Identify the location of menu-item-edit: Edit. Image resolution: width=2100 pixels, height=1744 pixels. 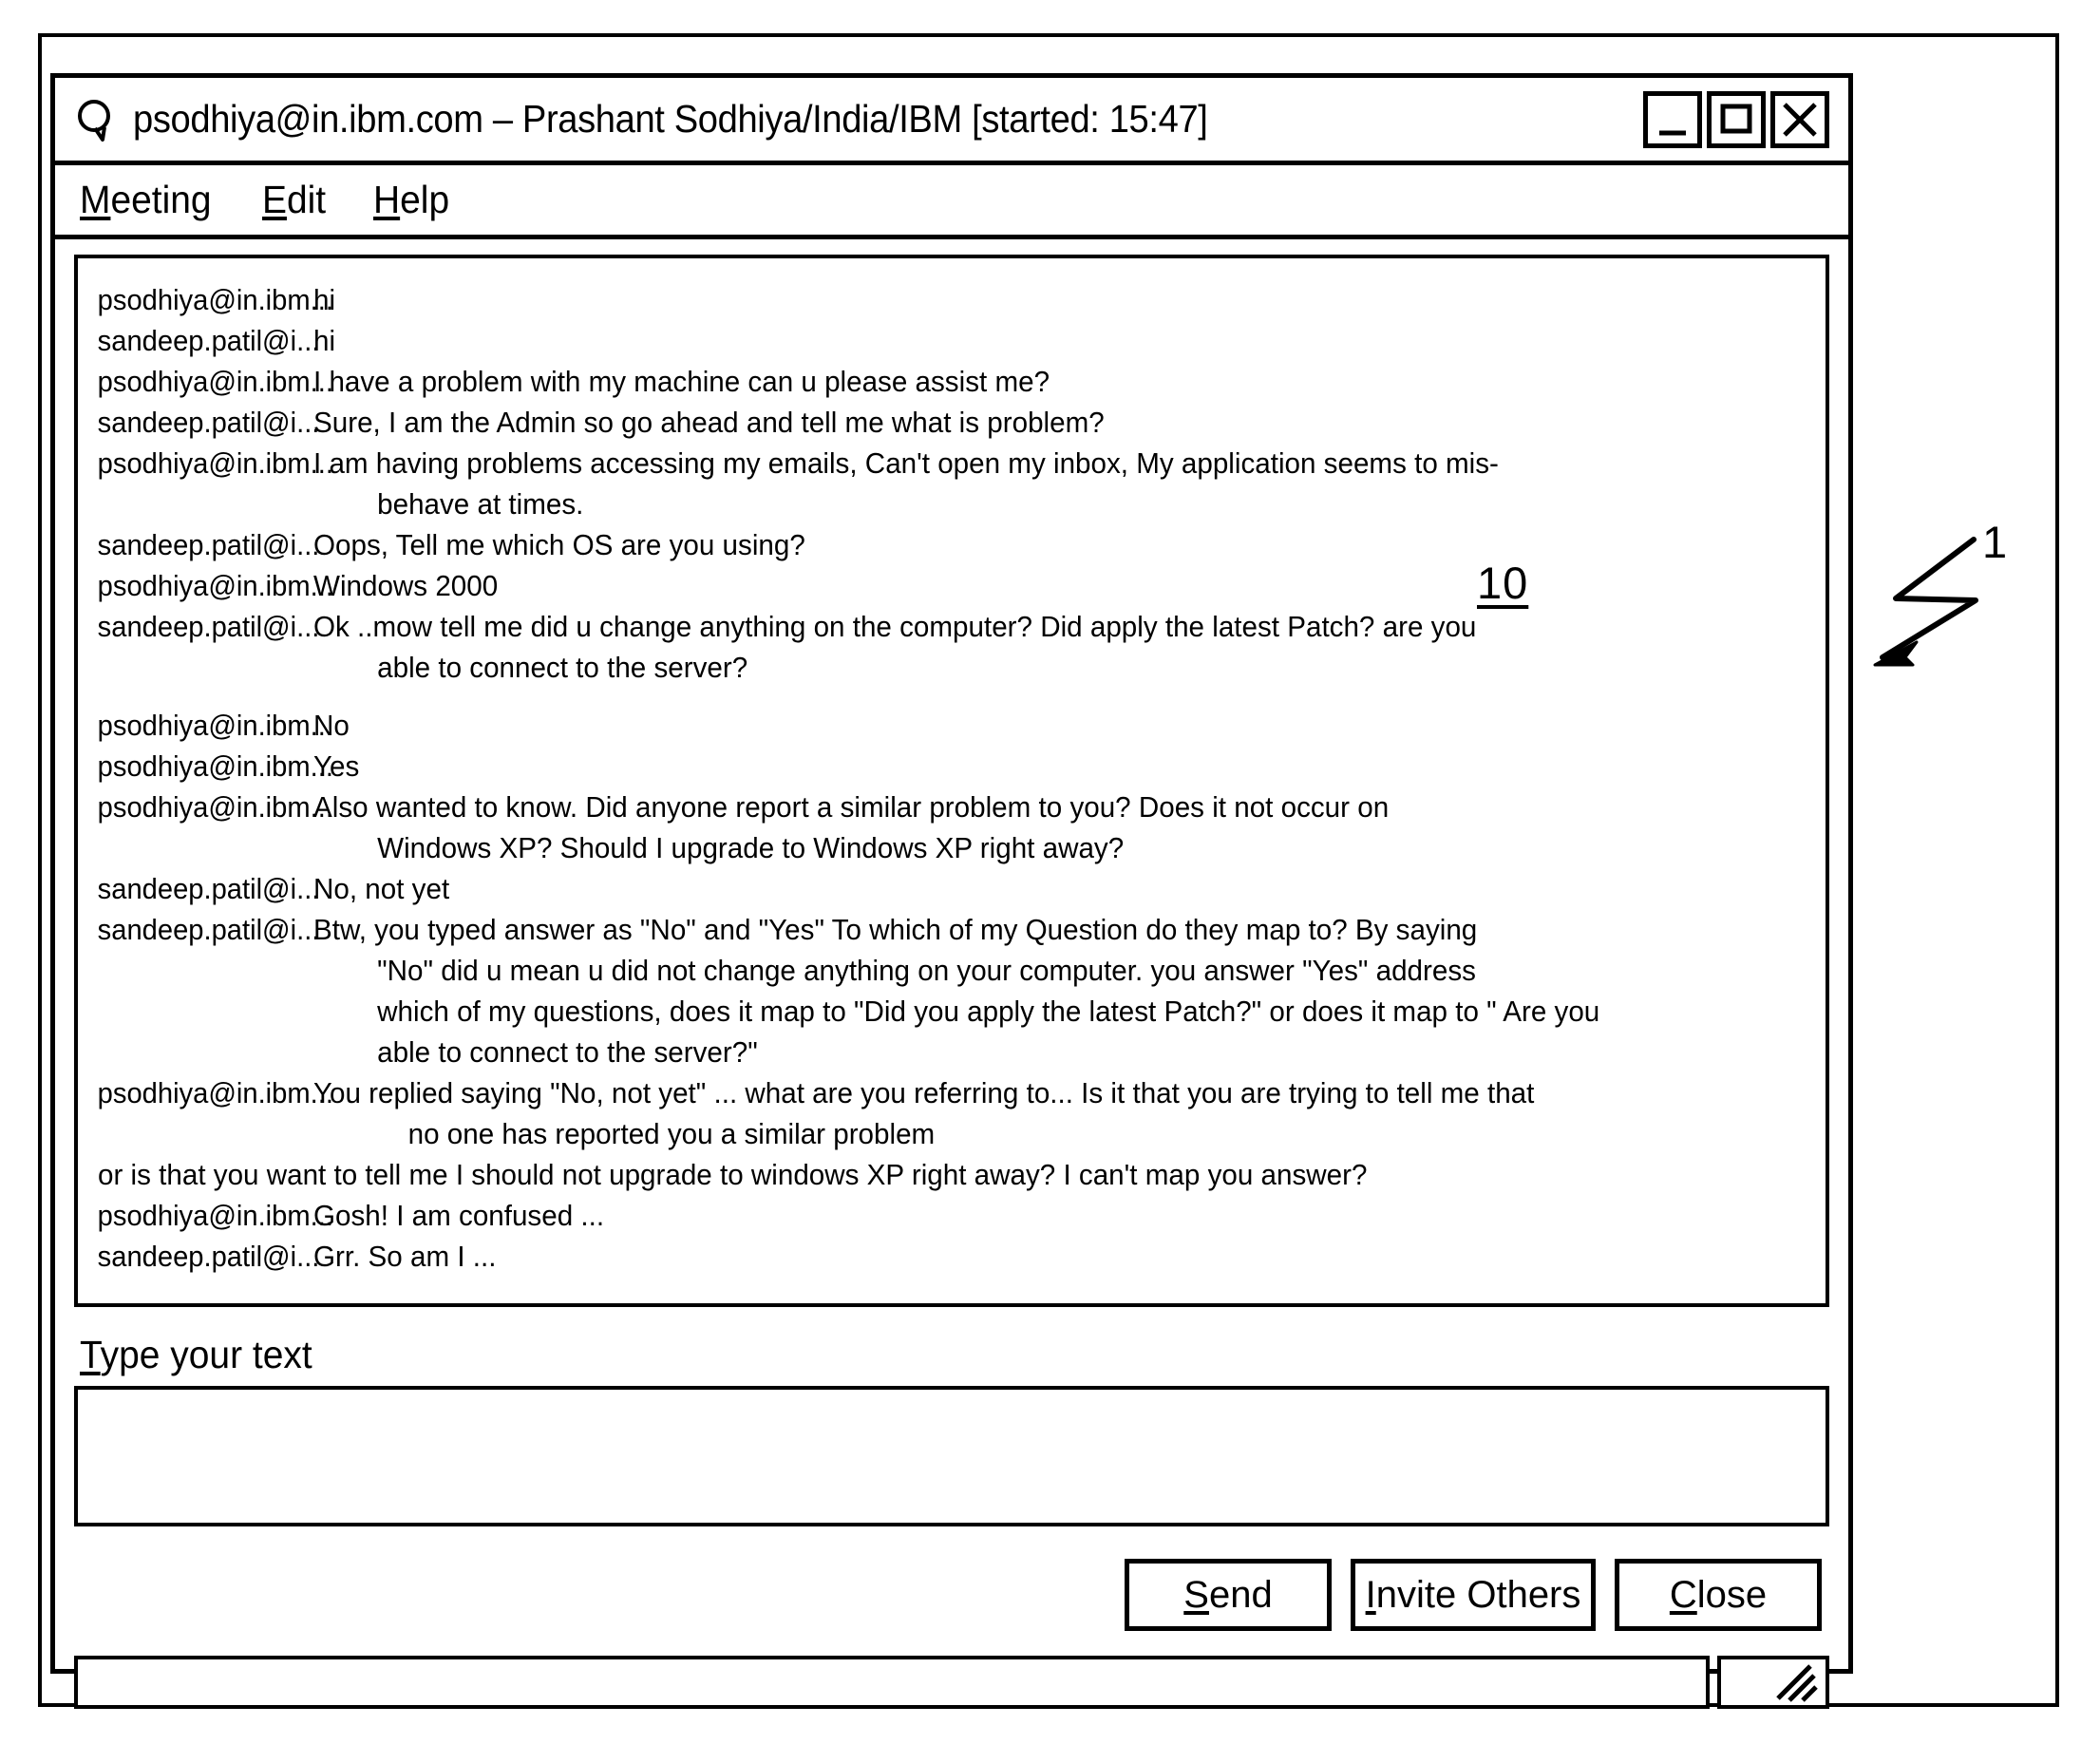
(294, 199).